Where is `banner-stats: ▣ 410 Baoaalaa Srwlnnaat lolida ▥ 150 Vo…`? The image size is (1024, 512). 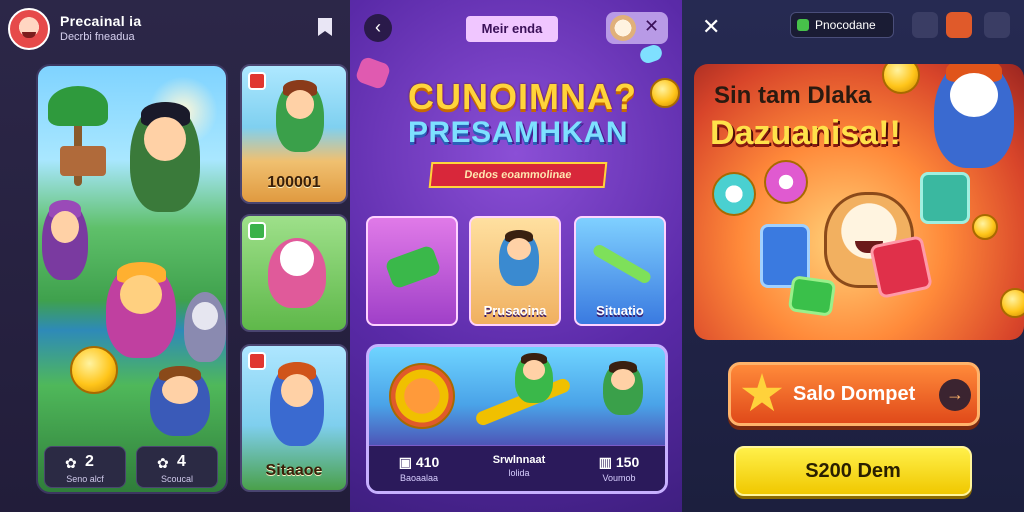
banner-stats: ▣ 410 Baoaalaa Srwlnnaat lolida ▥ 150 Vo… is located at coordinates (517, 468).